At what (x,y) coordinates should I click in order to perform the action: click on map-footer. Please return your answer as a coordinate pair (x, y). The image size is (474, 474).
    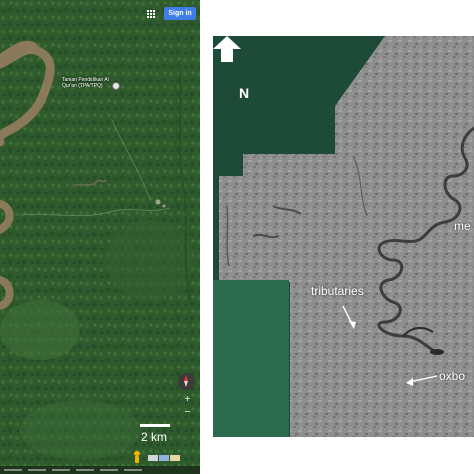
    Looking at the image, I should click on (100, 470).